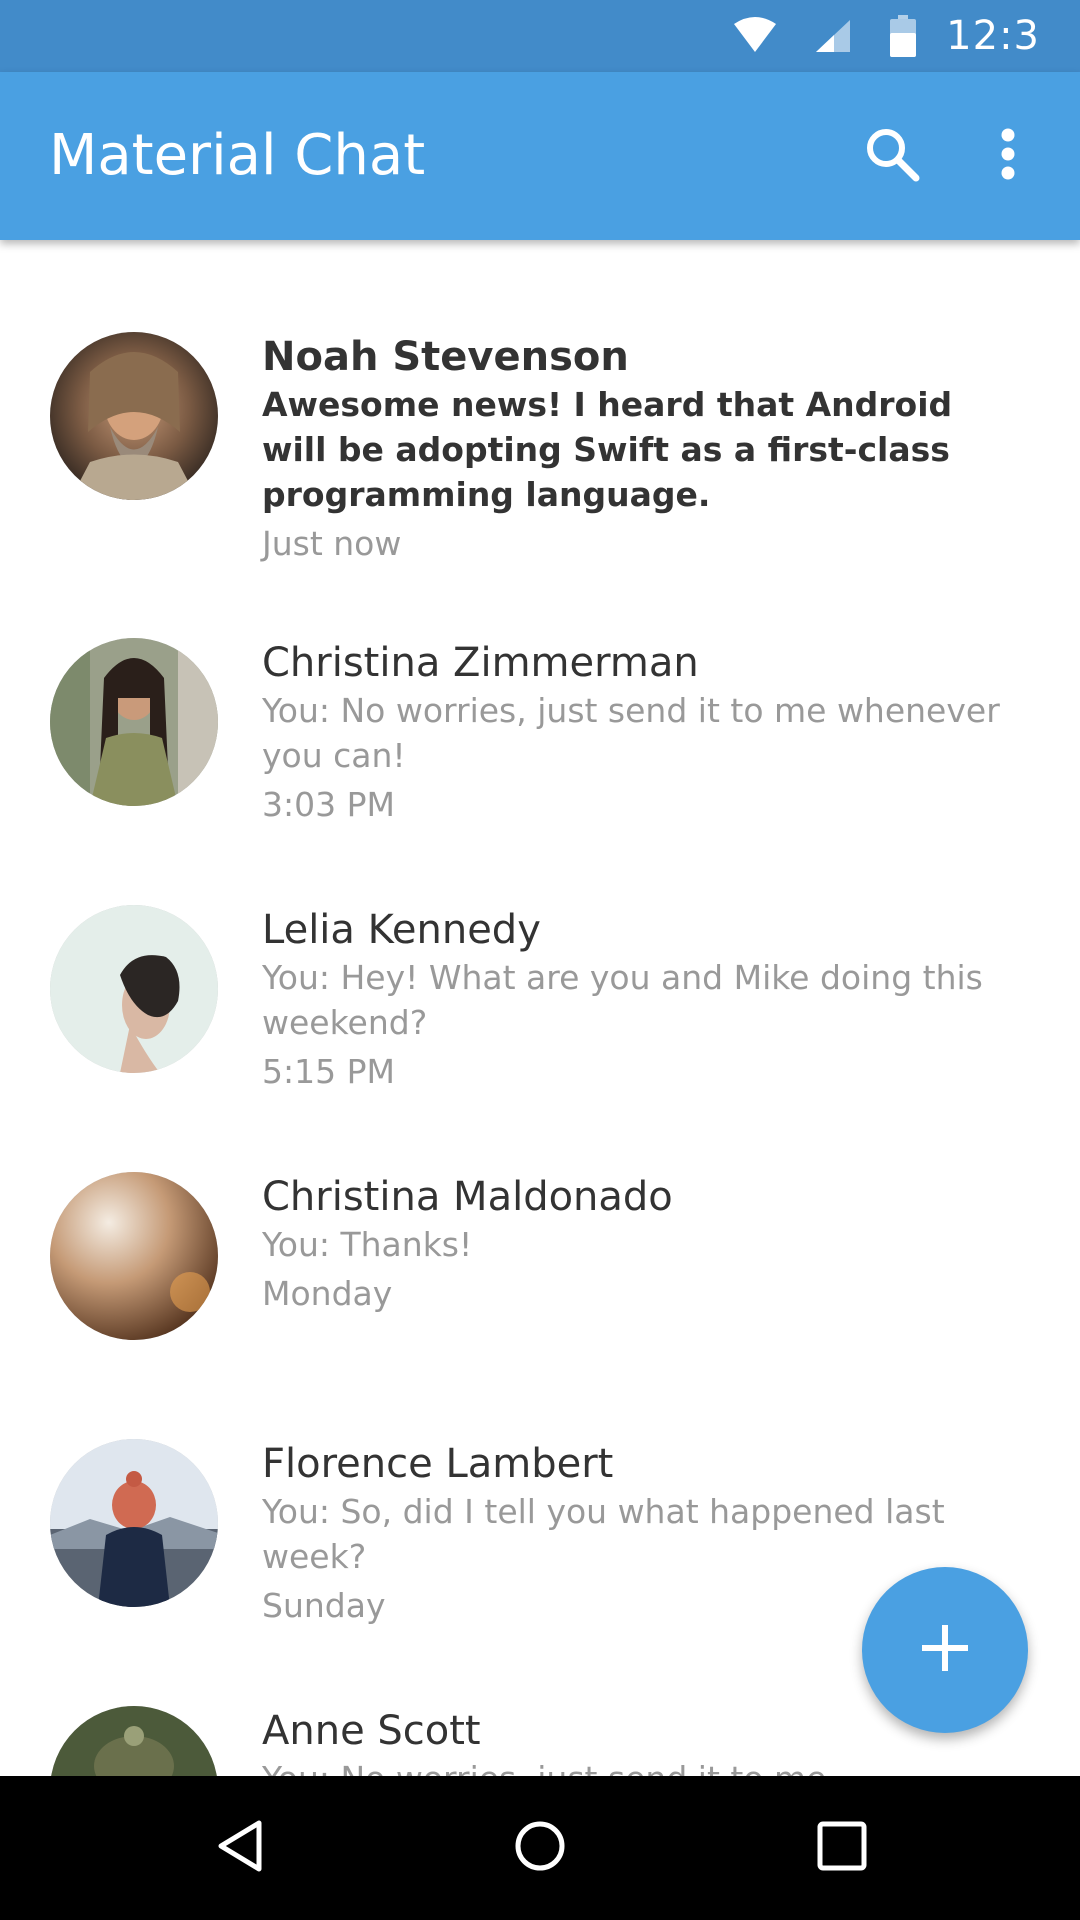 The width and height of the screenshot is (1080, 1920). Describe the element at coordinates (327, 1293) in the screenshot. I see `message-time: Monday` at that location.